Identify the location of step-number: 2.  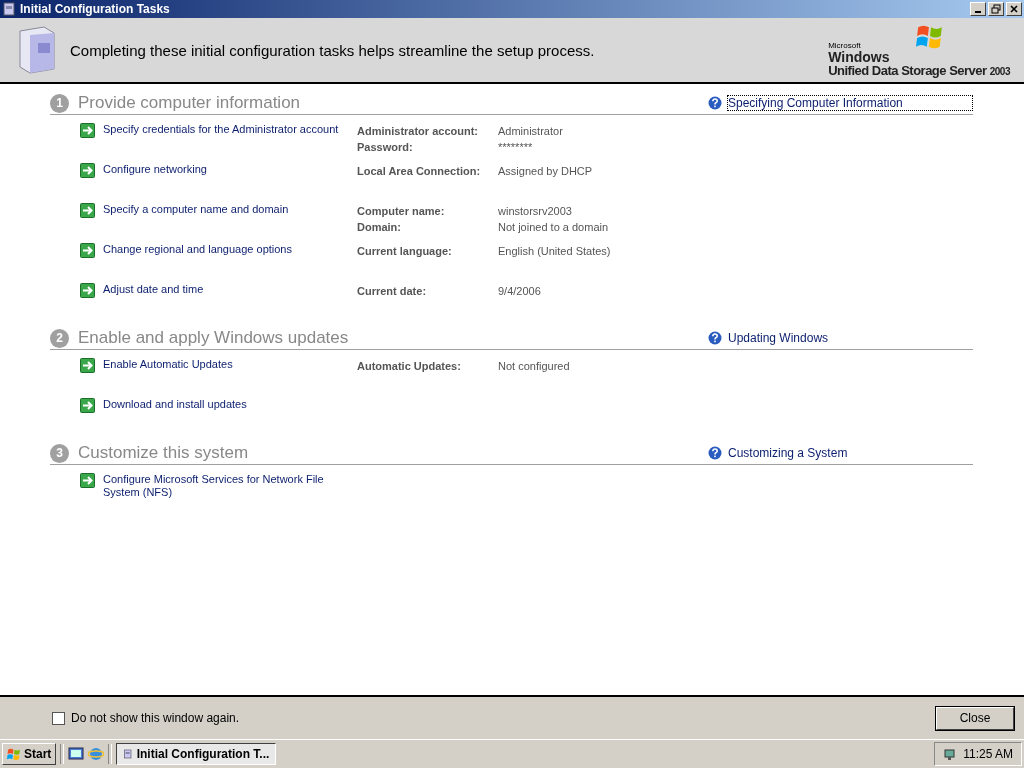
(59, 338).